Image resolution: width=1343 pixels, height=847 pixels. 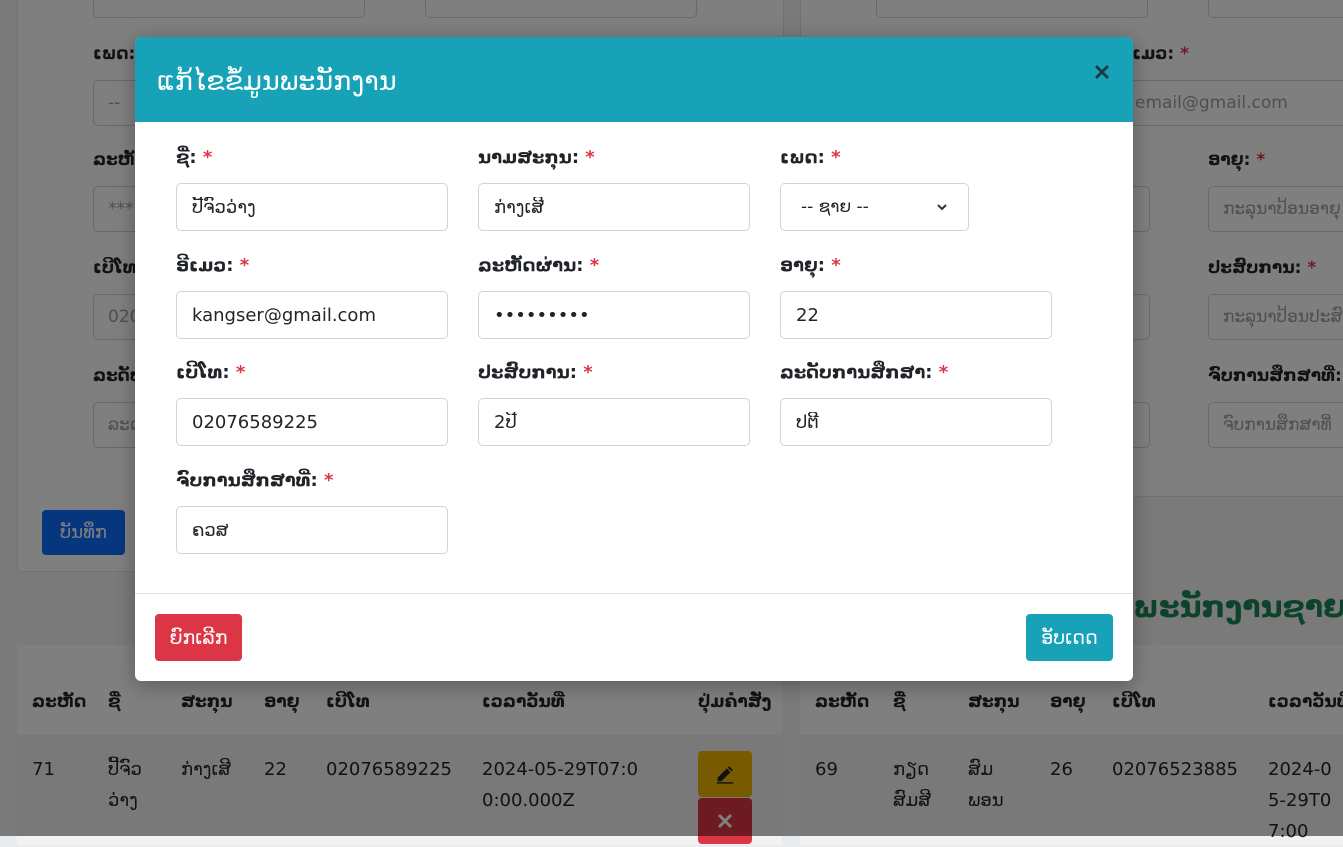 What do you see at coordinates (810, 157) in the screenshot?
I see `gender-label: ເພດ: *` at bounding box center [810, 157].